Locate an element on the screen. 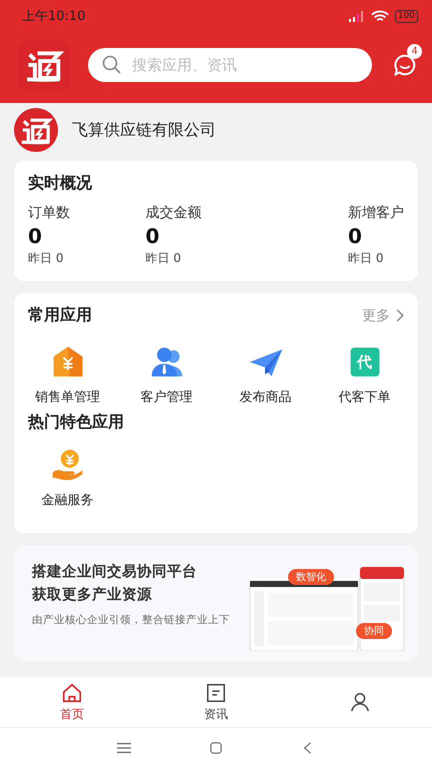 Image resolution: width=432 pixels, height=768 pixels. promo-banner: 搭建企业间交易协同平台 获取更多产业资源 由产业核心企业引领，整合链接产业上下 数智化 协同 is located at coordinates (216, 603).